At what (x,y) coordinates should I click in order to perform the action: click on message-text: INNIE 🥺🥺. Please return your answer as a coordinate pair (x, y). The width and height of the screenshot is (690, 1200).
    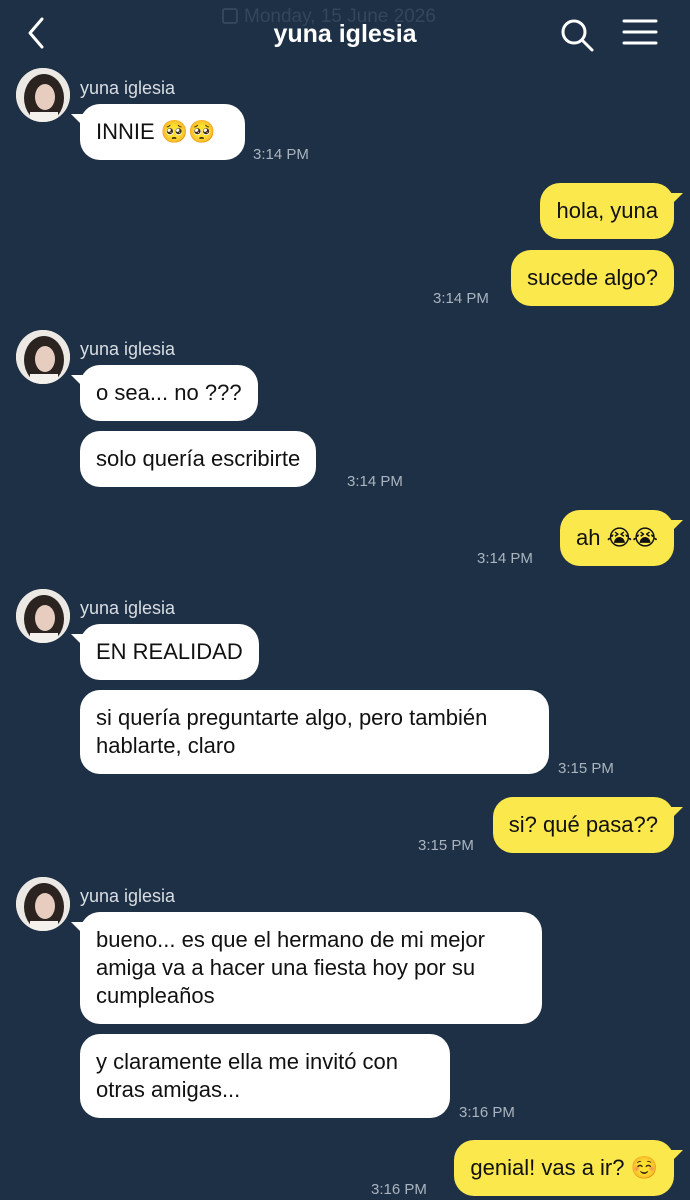
    Looking at the image, I should click on (156, 131).